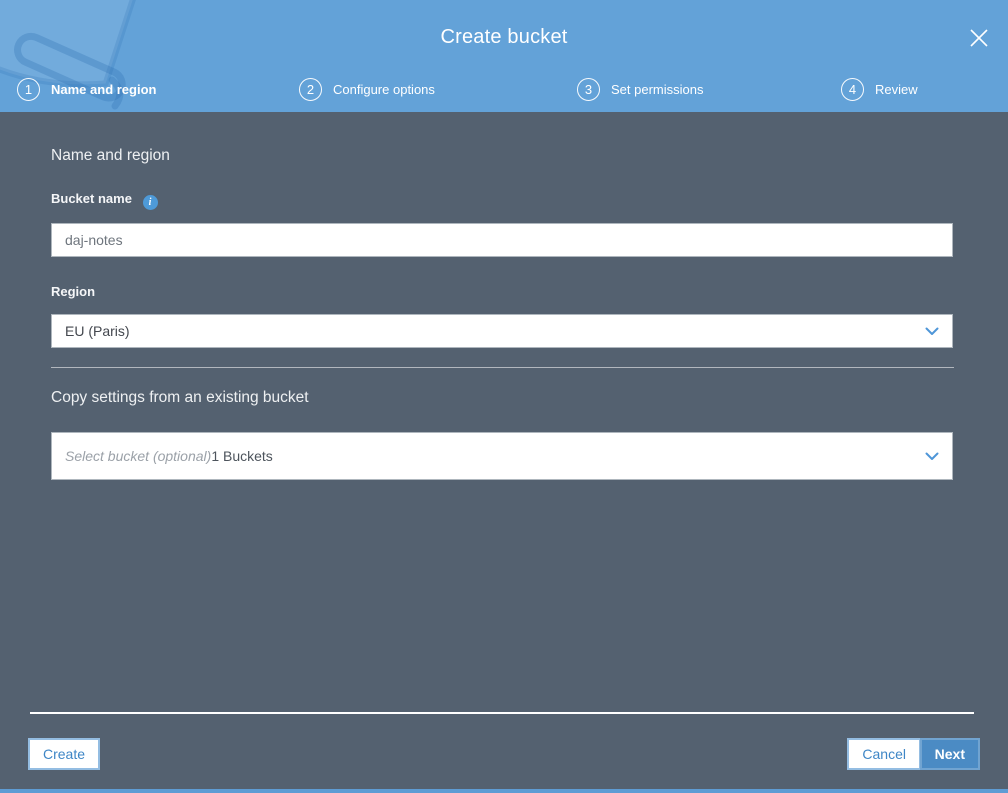 The image size is (1008, 793). What do you see at coordinates (502, 713) in the screenshot?
I see `footer-divider` at bounding box center [502, 713].